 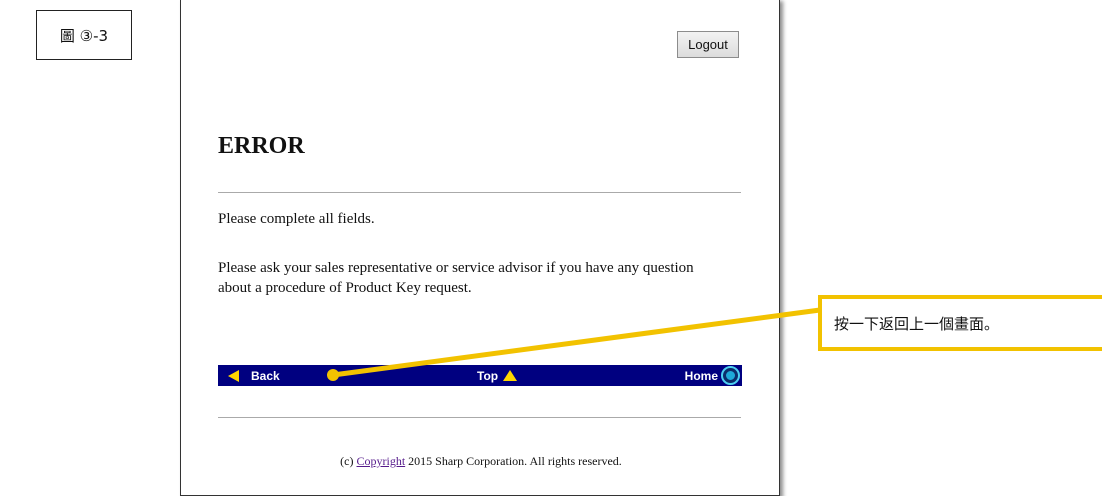 I want to click on figure-label: 圖 ③-3, so click(x=84, y=35).